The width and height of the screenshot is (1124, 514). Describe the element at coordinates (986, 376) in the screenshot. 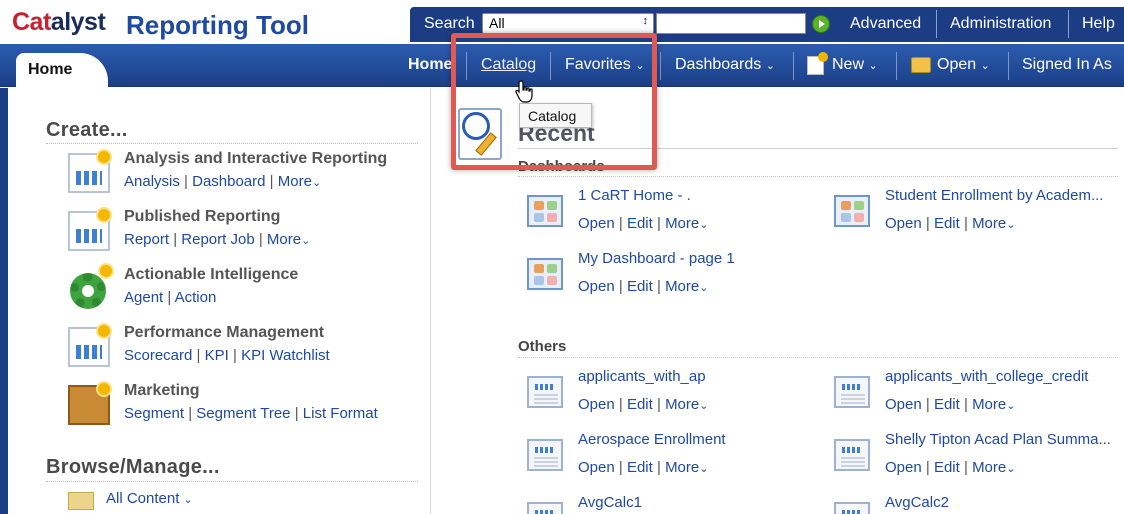

I see `item-name-link: applicants_with_college_credit` at that location.